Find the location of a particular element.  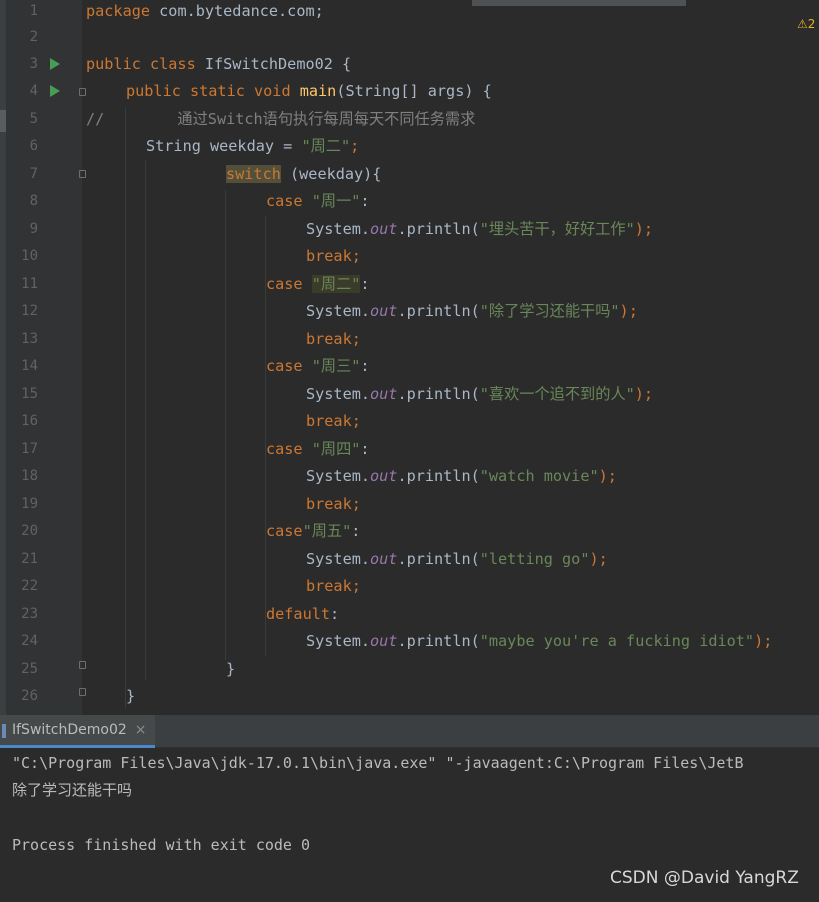

warning-triangle-icon: ⚠2 is located at coordinates (806, 24).